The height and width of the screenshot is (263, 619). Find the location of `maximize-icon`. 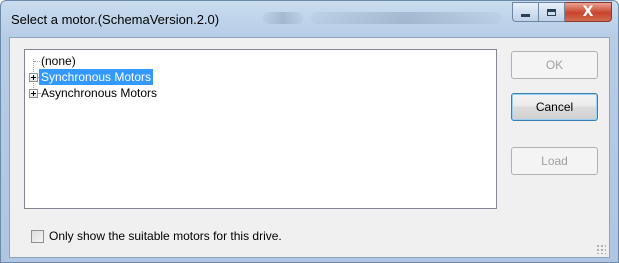

maximize-icon is located at coordinates (551, 12).